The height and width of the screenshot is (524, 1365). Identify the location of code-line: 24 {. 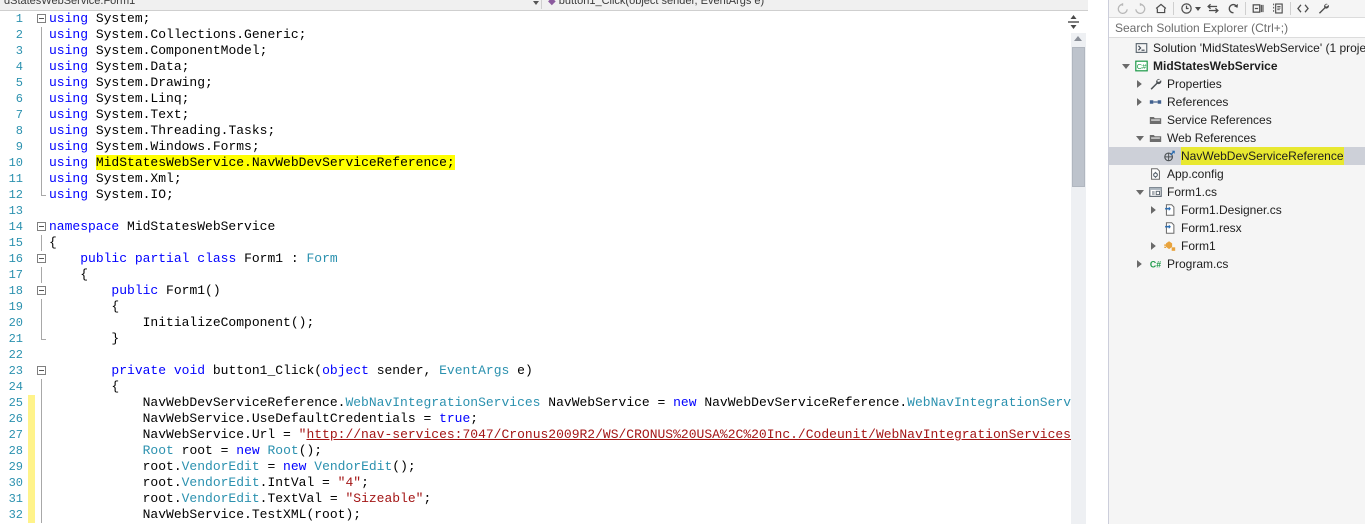
(544, 387).